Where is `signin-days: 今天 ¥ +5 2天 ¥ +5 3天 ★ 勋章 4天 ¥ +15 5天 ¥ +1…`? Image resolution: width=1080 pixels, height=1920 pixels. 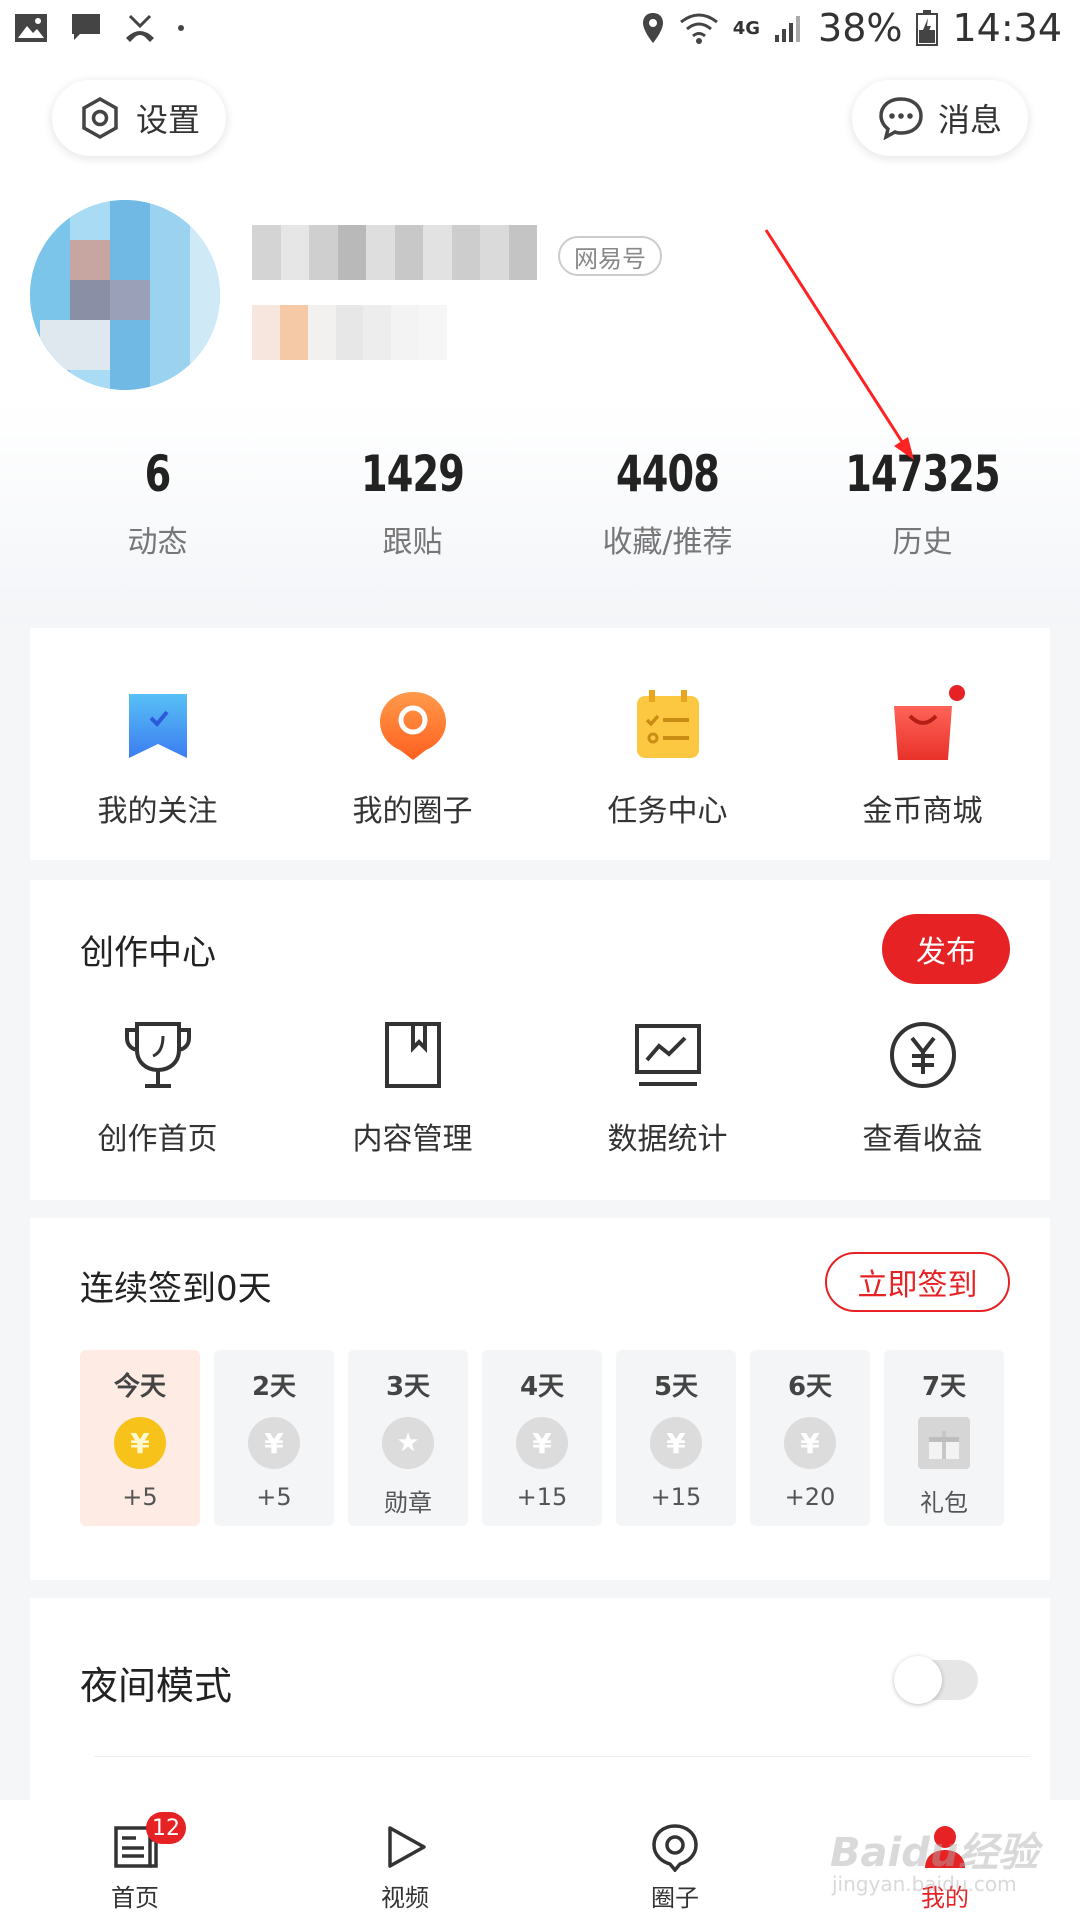
signin-days: 今天 ¥ +5 2天 ¥ +5 3天 ★ 勋章 4天 ¥ +15 5天 ¥ +1… is located at coordinates (542, 1438).